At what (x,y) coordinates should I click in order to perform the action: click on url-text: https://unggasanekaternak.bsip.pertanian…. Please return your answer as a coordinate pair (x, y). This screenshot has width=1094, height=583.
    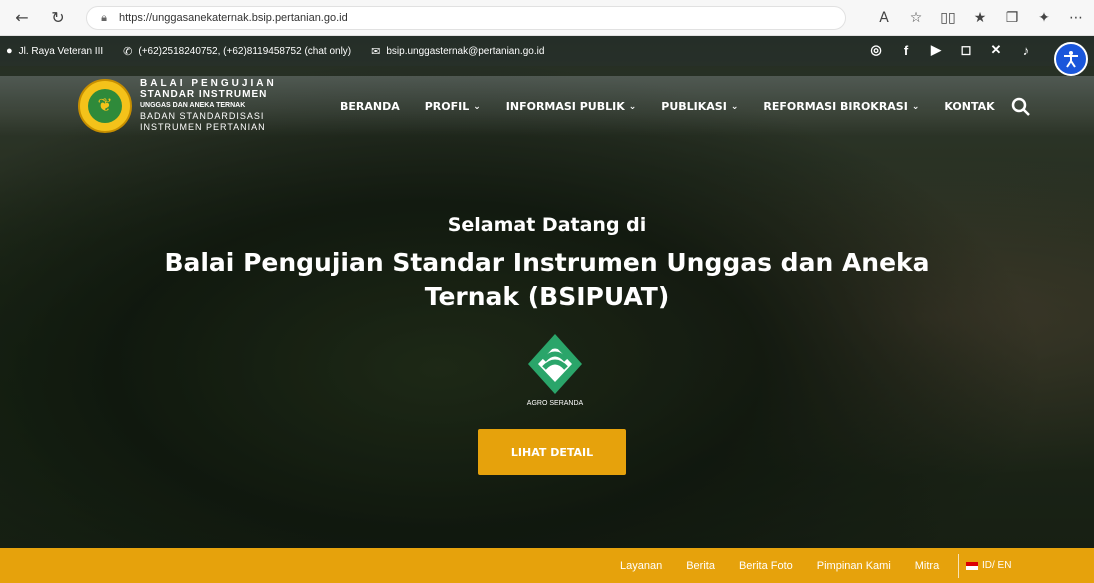
    Looking at the image, I should click on (233, 18).